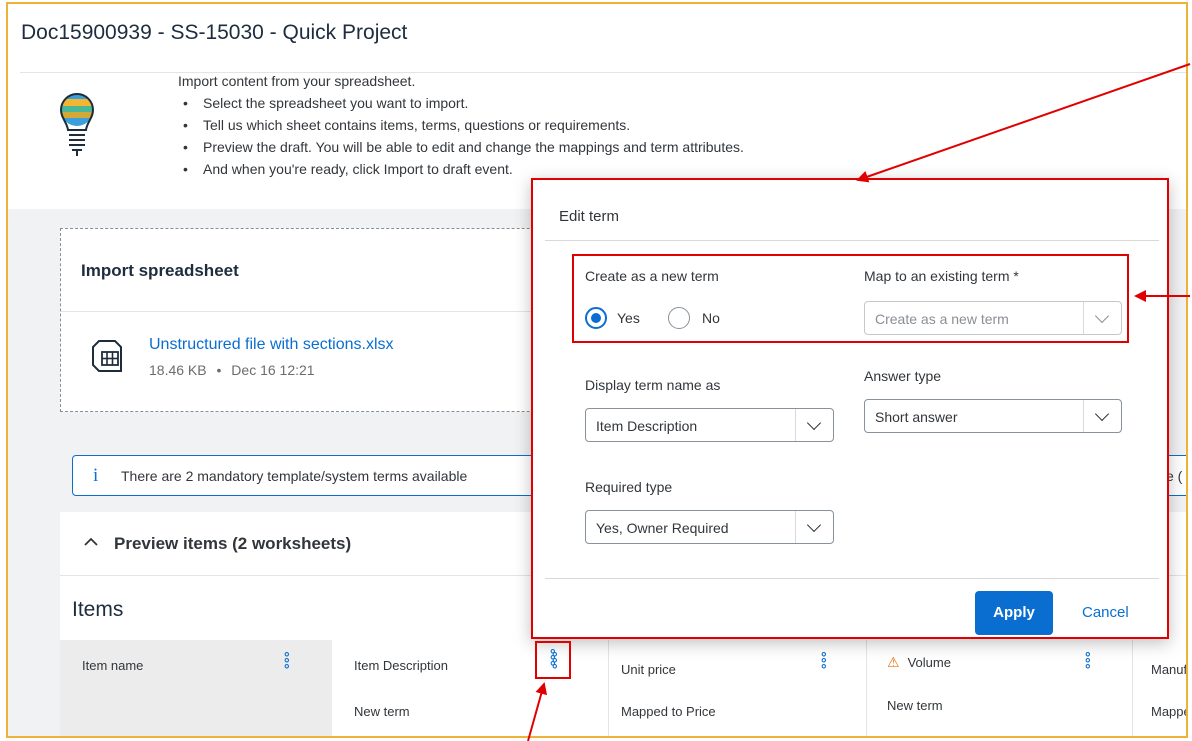  What do you see at coordinates (852, 240) in the screenshot?
I see `dialog-header-divider` at bounding box center [852, 240].